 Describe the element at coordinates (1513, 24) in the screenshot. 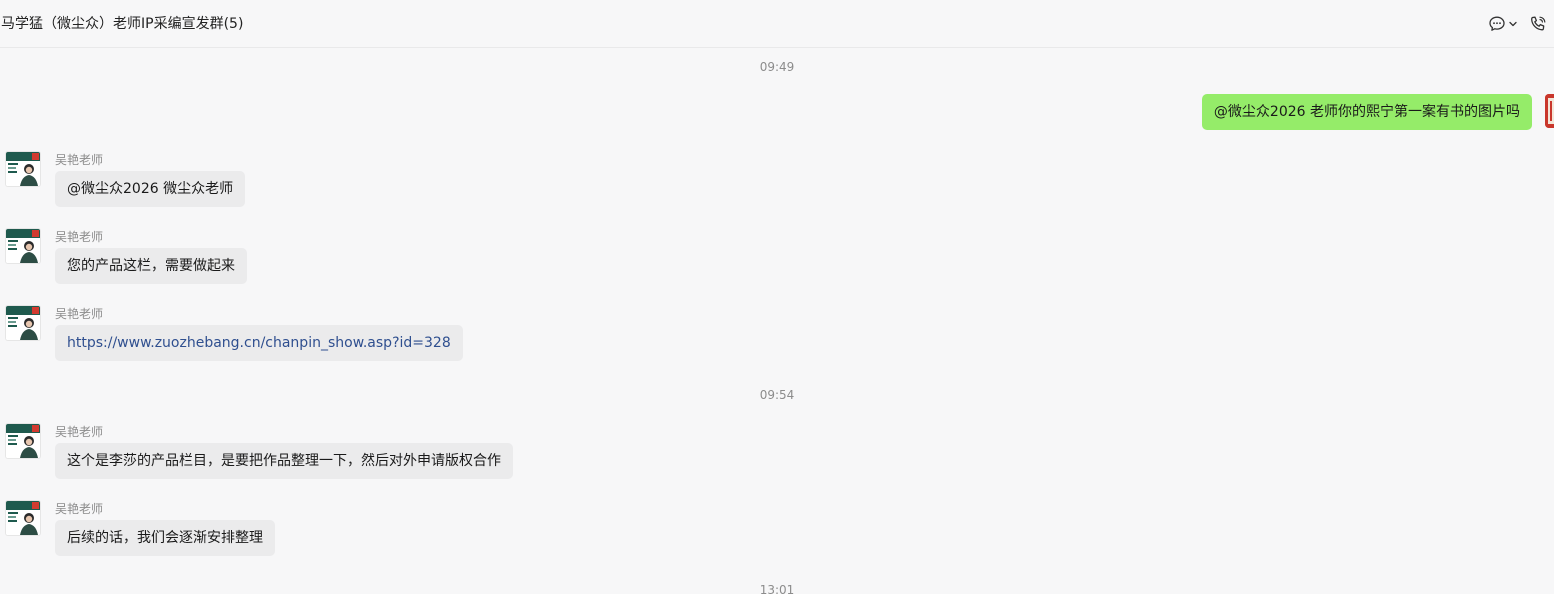

I see `chevron-down-icon` at that location.